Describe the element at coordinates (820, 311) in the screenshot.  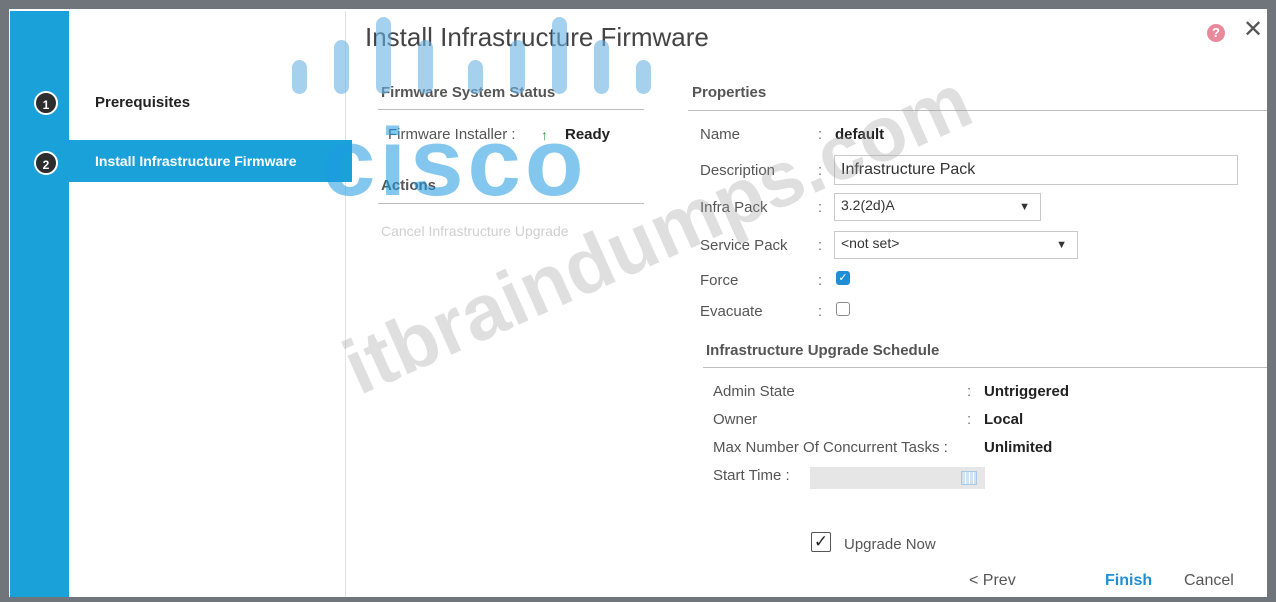
I see `evacuate-colon: :` at that location.